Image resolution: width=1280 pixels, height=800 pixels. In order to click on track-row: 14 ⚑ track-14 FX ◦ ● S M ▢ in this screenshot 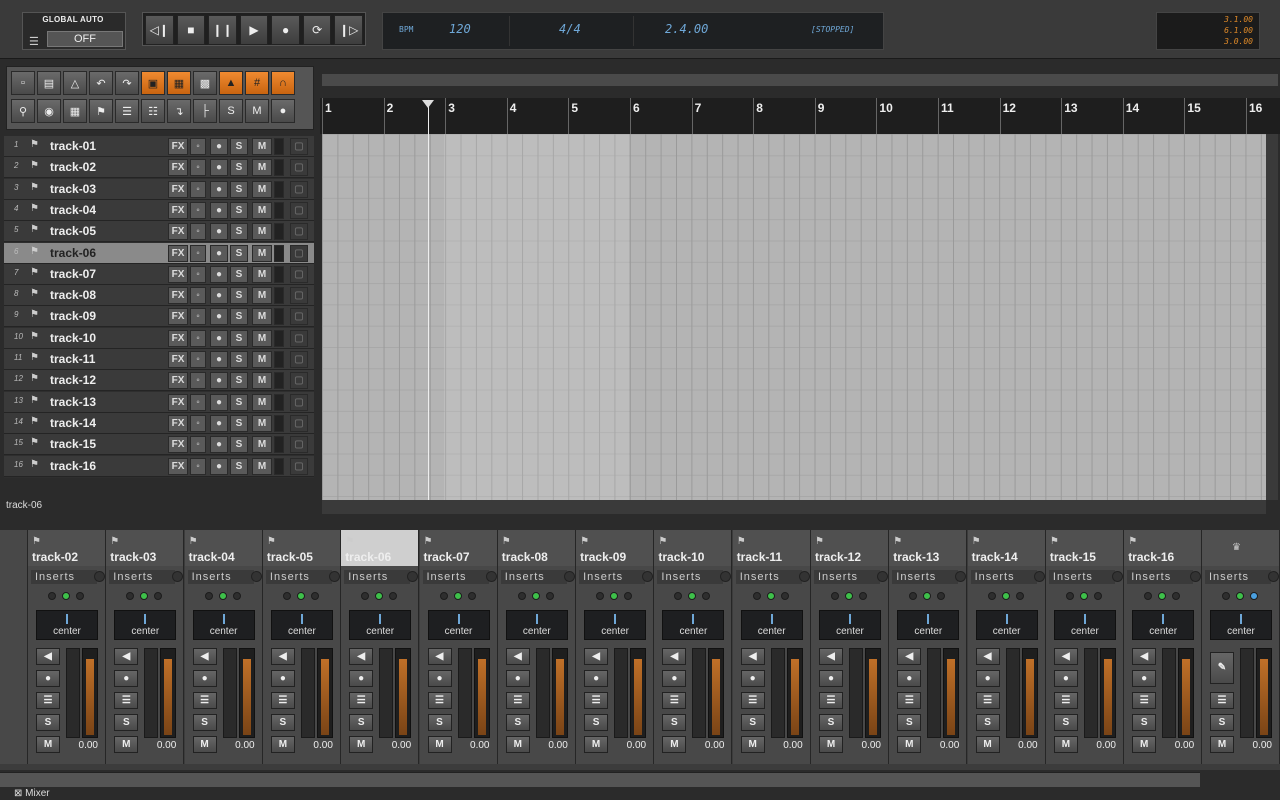, I will do `click(159, 423)`.